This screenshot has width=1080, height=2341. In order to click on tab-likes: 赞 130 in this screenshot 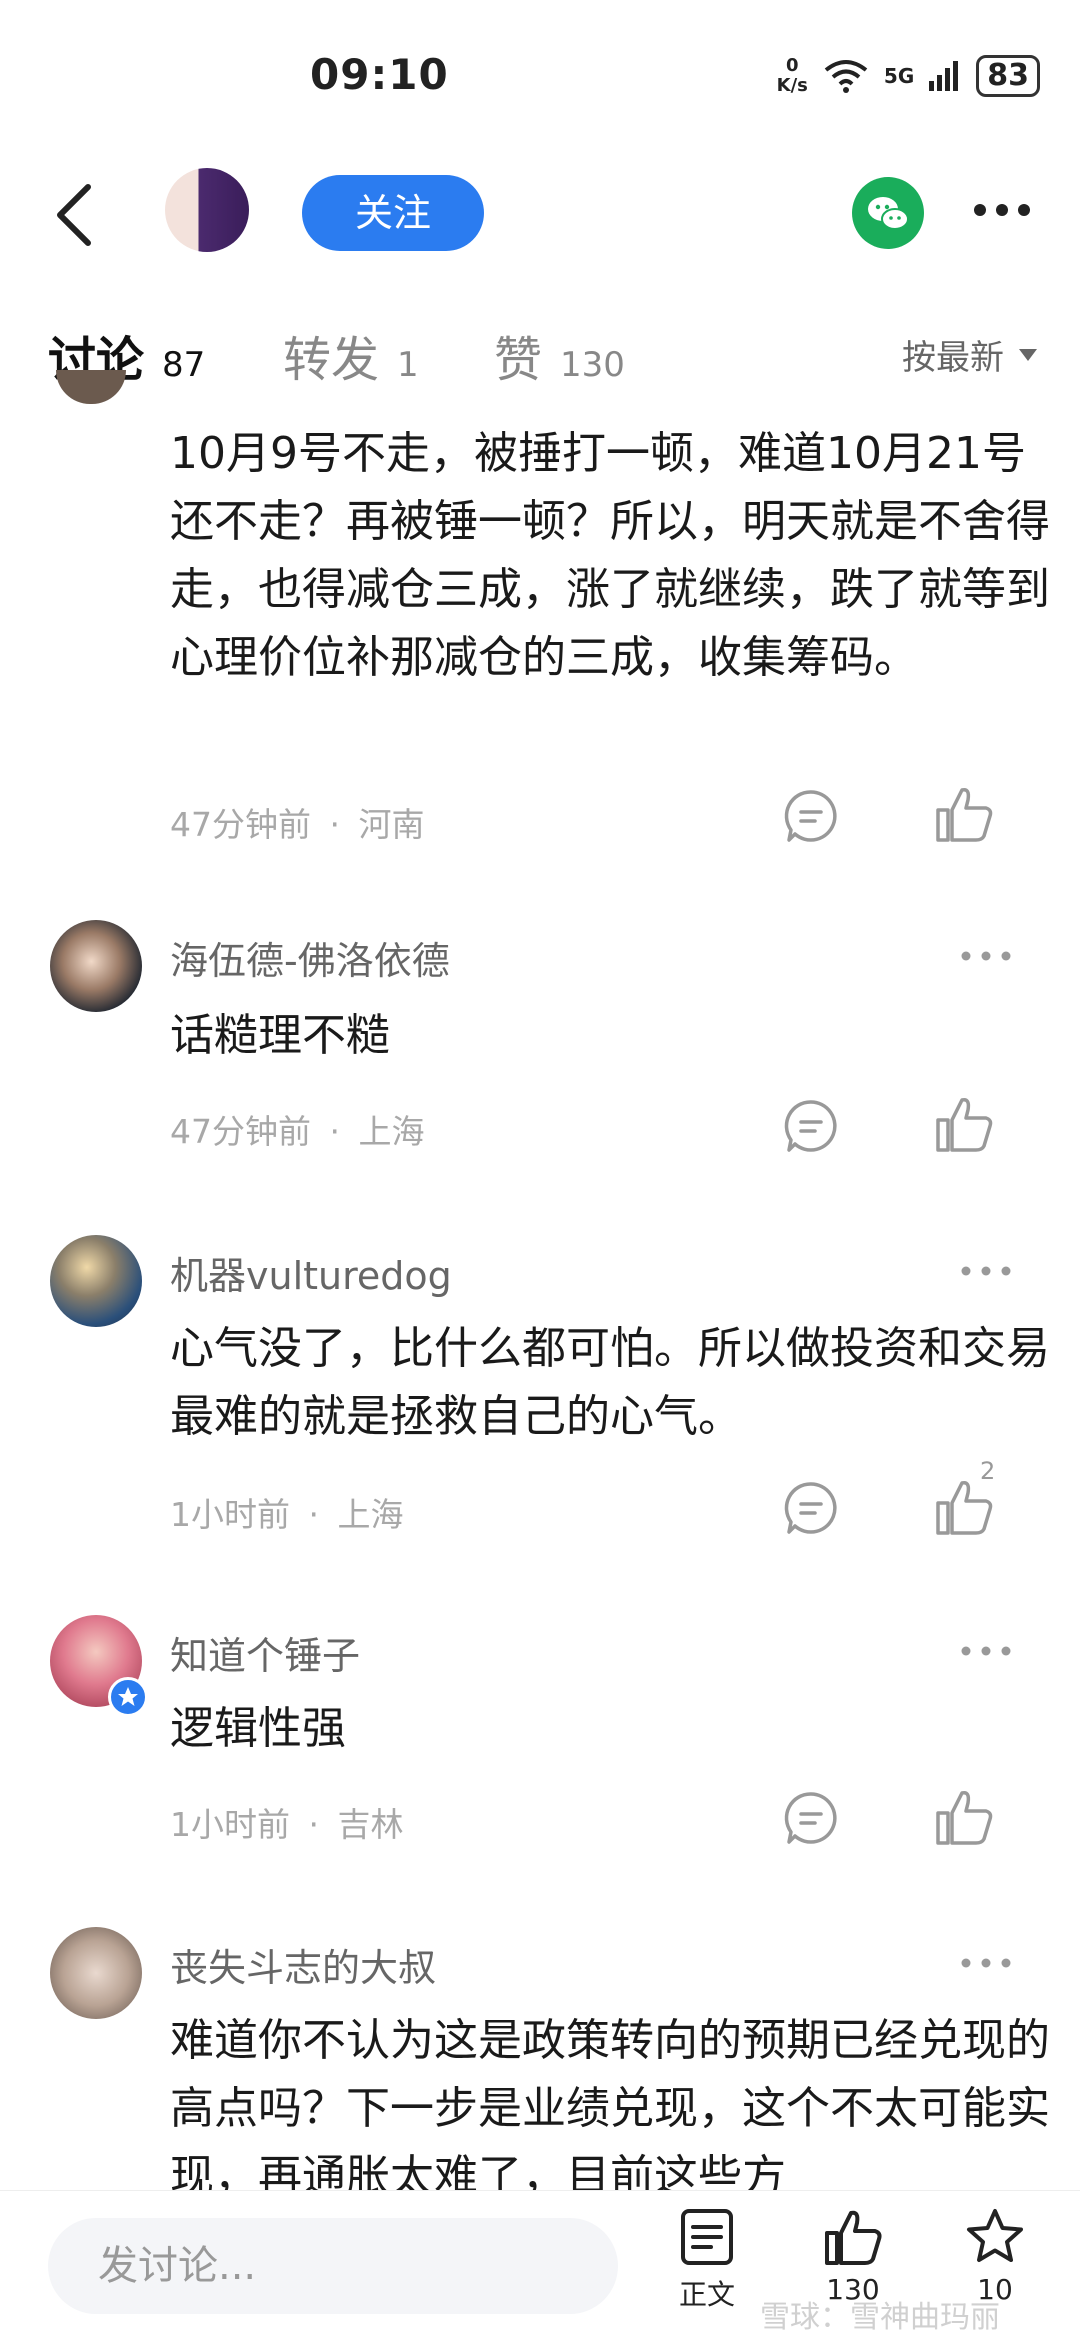, I will do `click(559, 355)`.